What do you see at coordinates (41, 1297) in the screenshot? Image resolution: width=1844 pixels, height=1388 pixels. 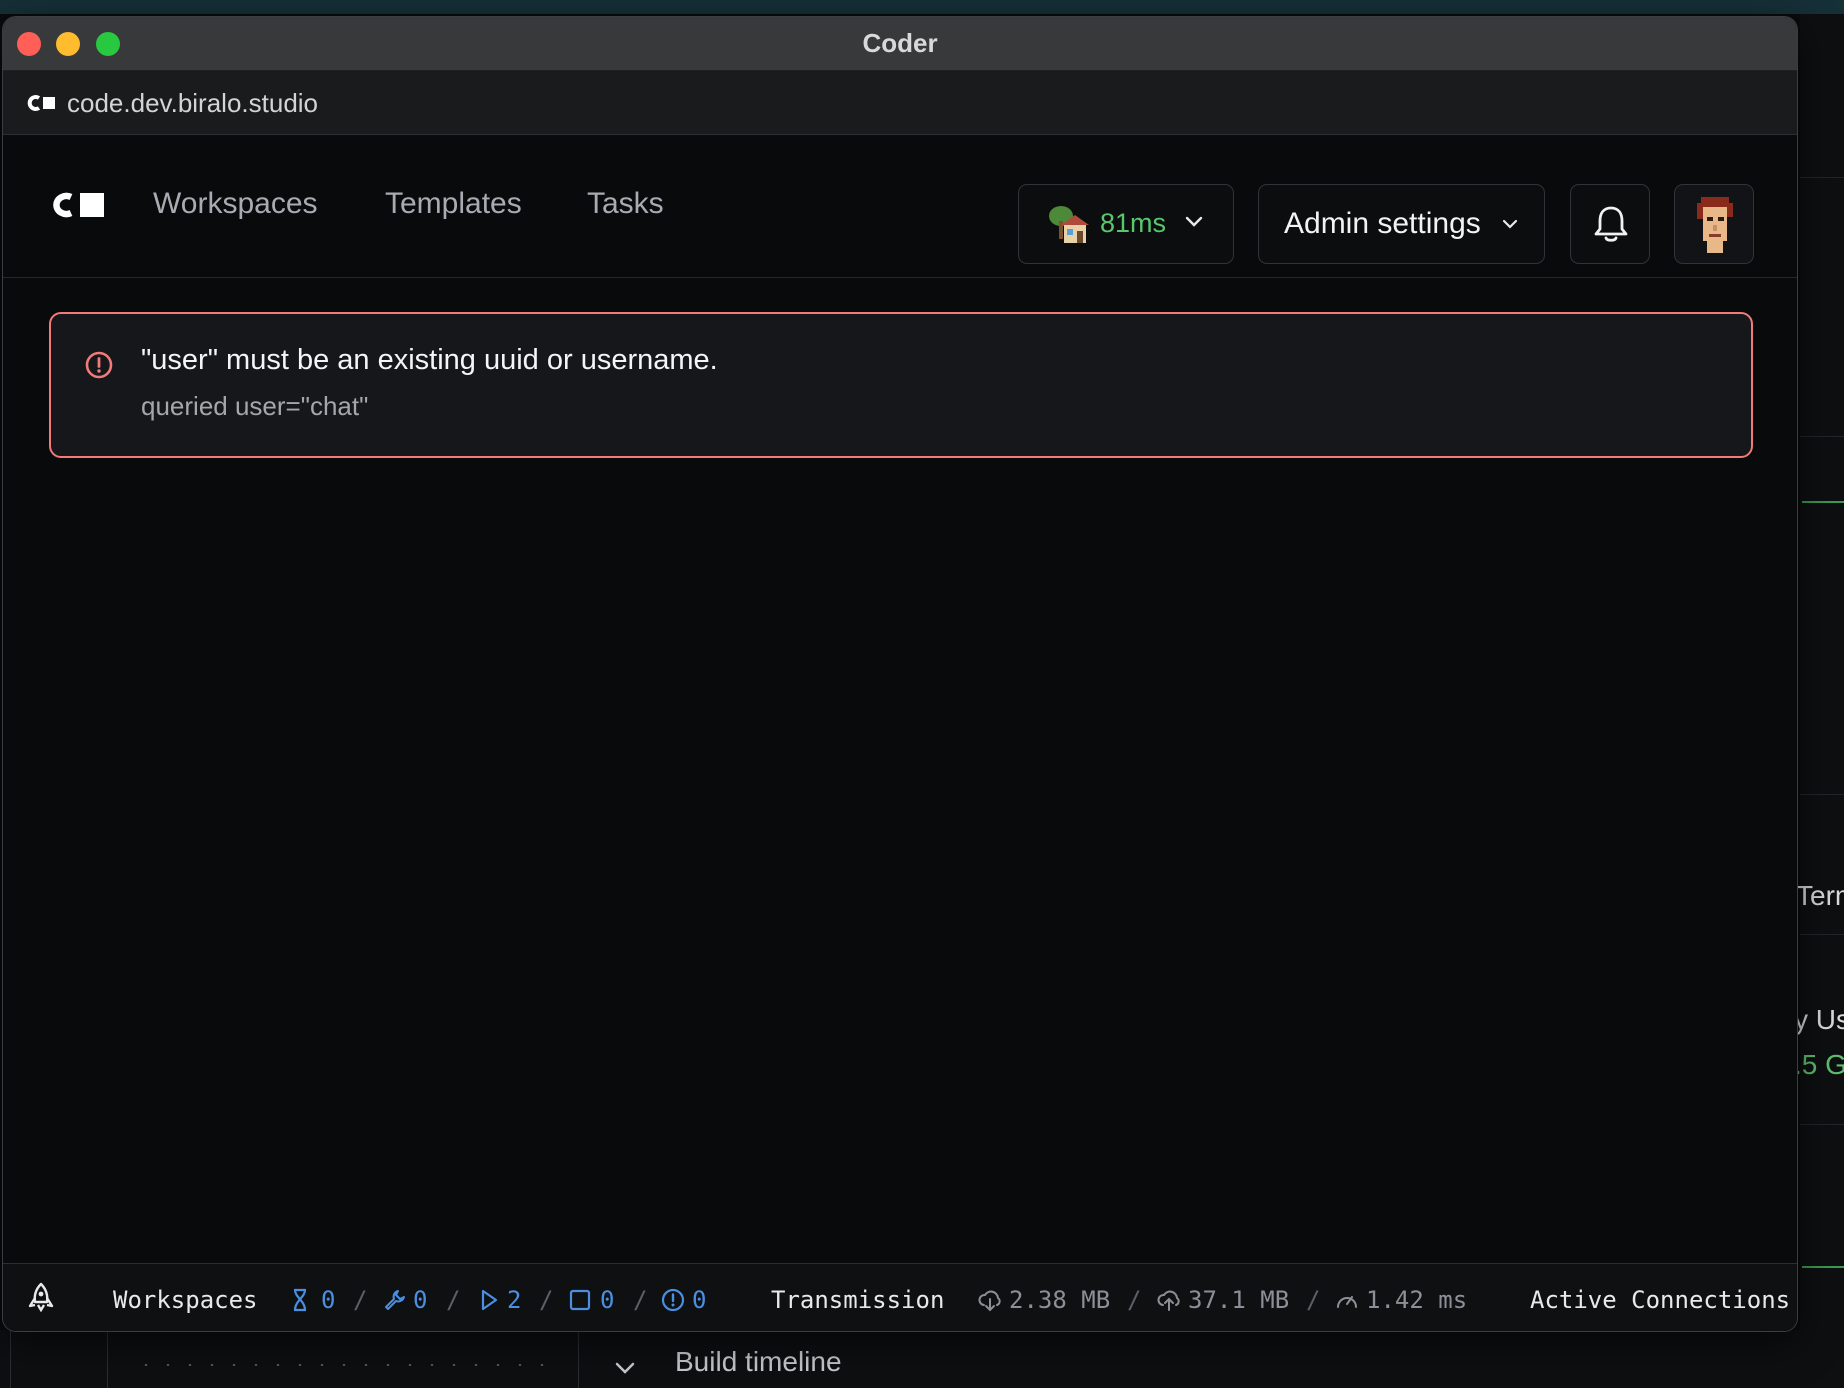 I see `rocket-icon` at bounding box center [41, 1297].